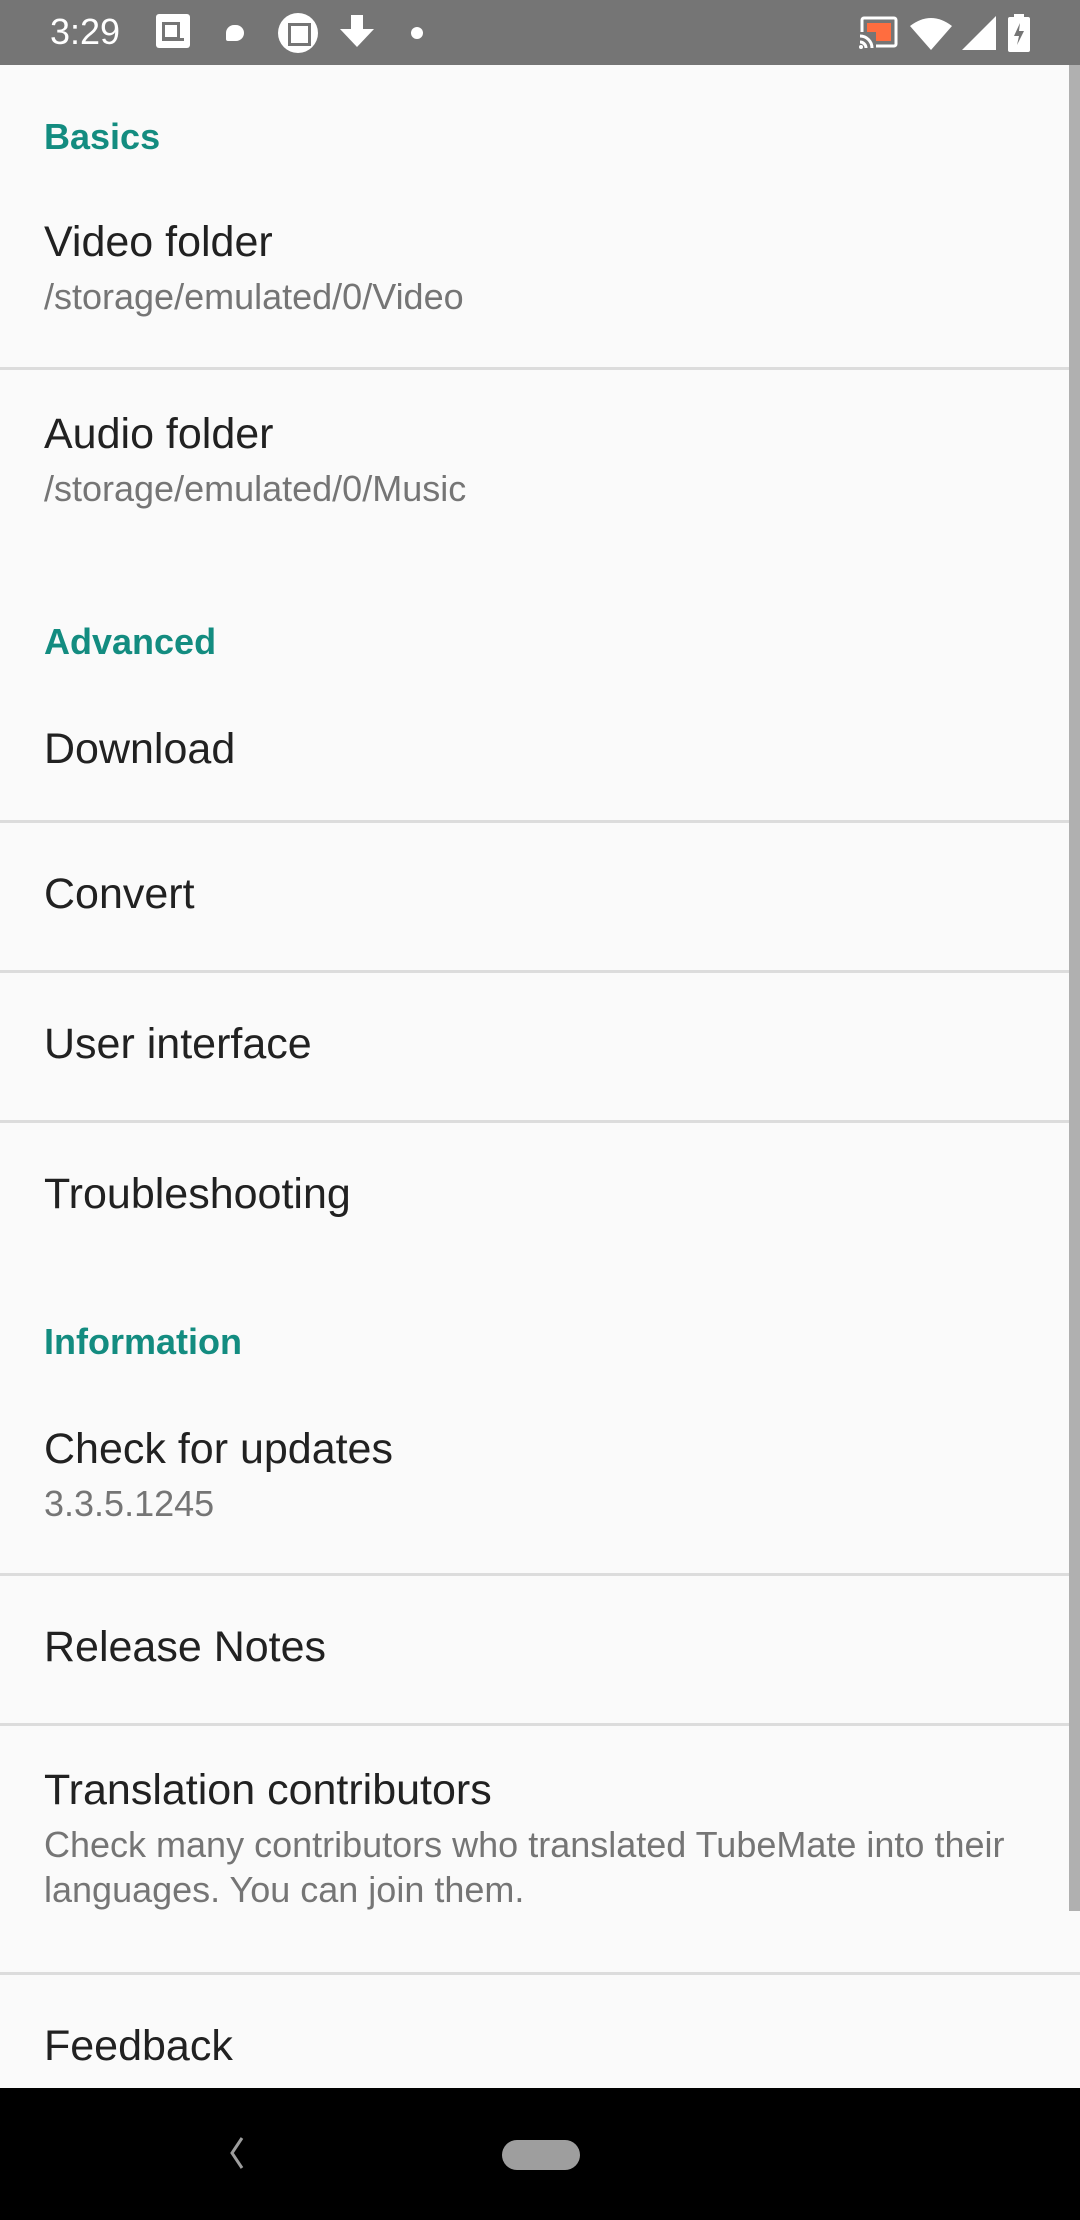 Image resolution: width=1080 pixels, height=2220 pixels. I want to click on section-header-advanced: Advanced, so click(130, 641).